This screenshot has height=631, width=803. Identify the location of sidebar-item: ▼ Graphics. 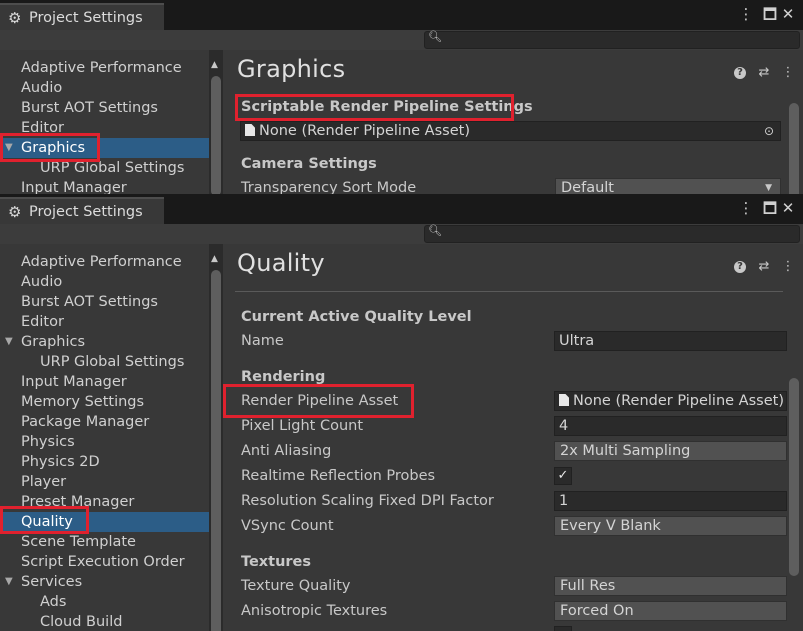
(104, 342).